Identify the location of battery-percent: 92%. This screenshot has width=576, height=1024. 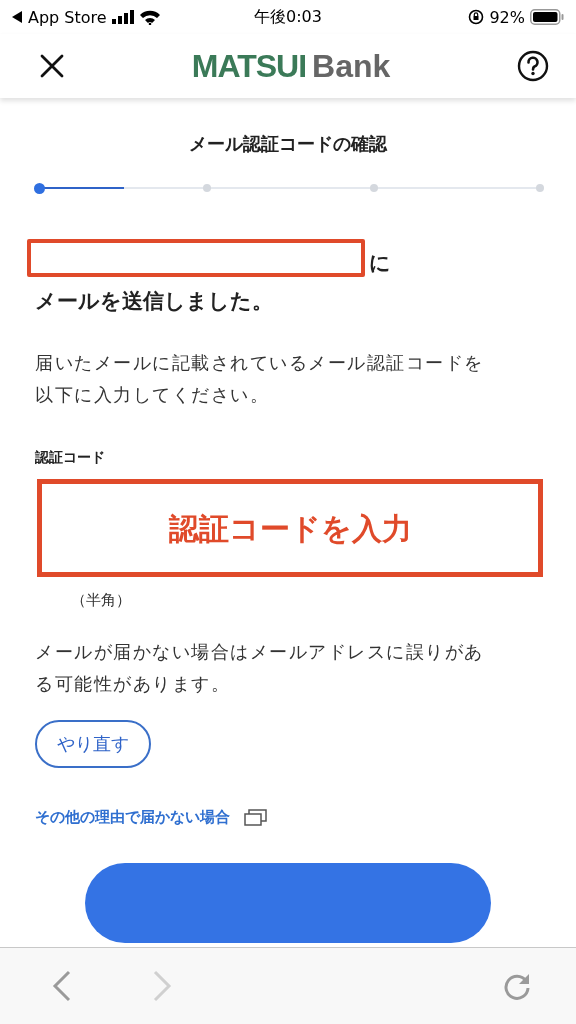
(507, 17).